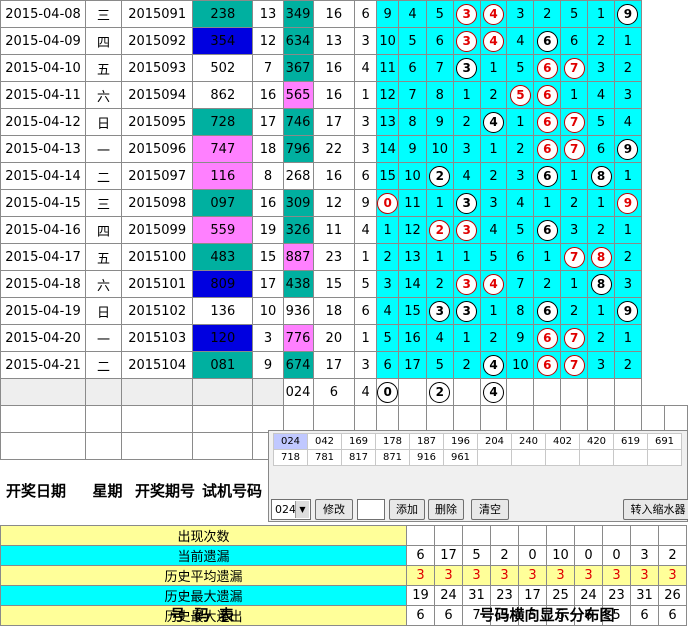 The image size is (688, 628). Describe the element at coordinates (291, 509) in the screenshot. I see `number-select: 024 ▼` at that location.